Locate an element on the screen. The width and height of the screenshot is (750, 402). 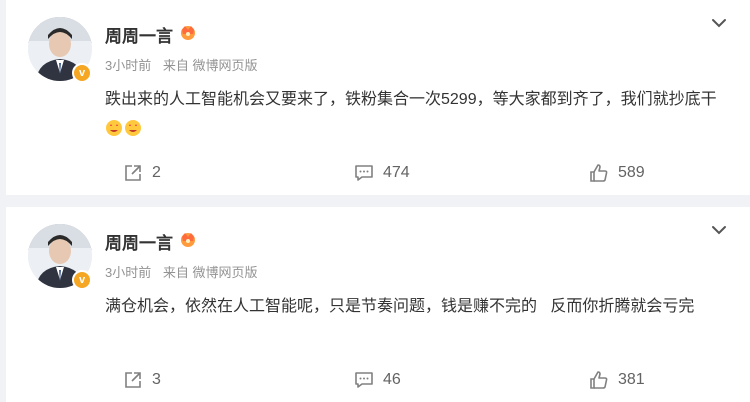
comment-button: 46 is located at coordinates (377, 380).